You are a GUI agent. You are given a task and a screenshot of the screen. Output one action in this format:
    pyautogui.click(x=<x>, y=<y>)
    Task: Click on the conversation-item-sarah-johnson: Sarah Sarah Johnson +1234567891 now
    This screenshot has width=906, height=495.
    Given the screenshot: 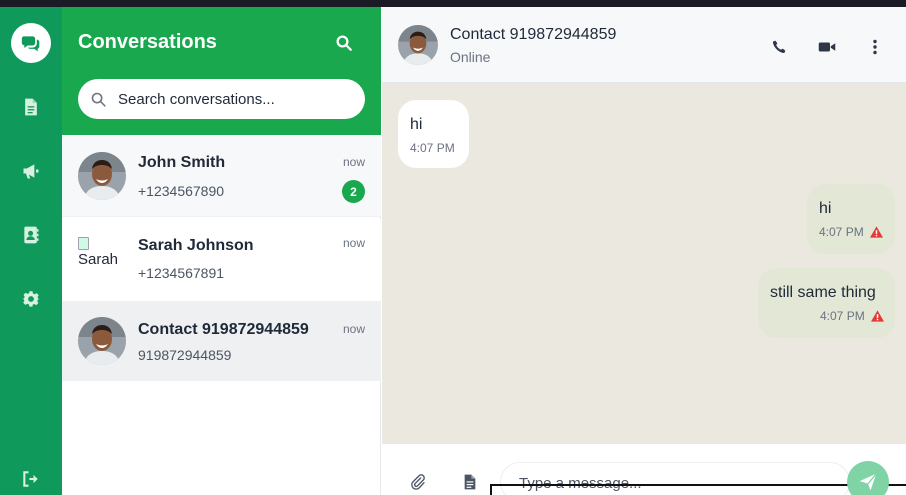 What is the action you would take?
    pyautogui.click(x=221, y=260)
    